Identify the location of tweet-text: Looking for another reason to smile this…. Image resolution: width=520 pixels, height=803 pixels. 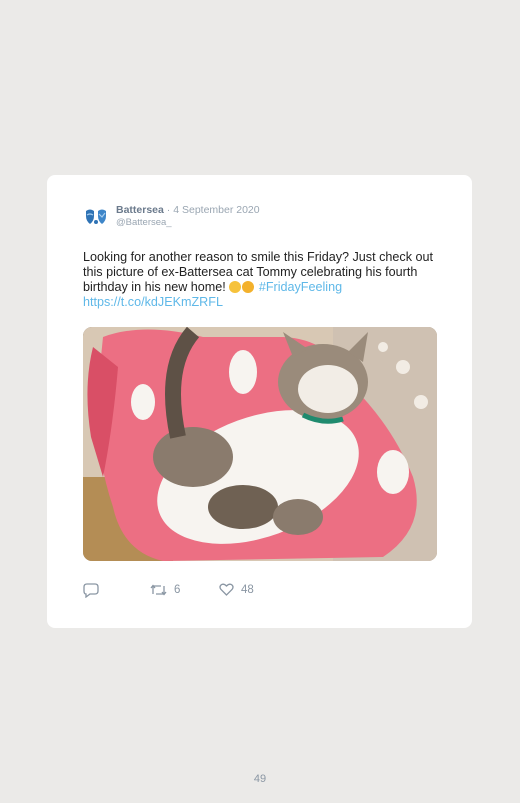
(263, 280).